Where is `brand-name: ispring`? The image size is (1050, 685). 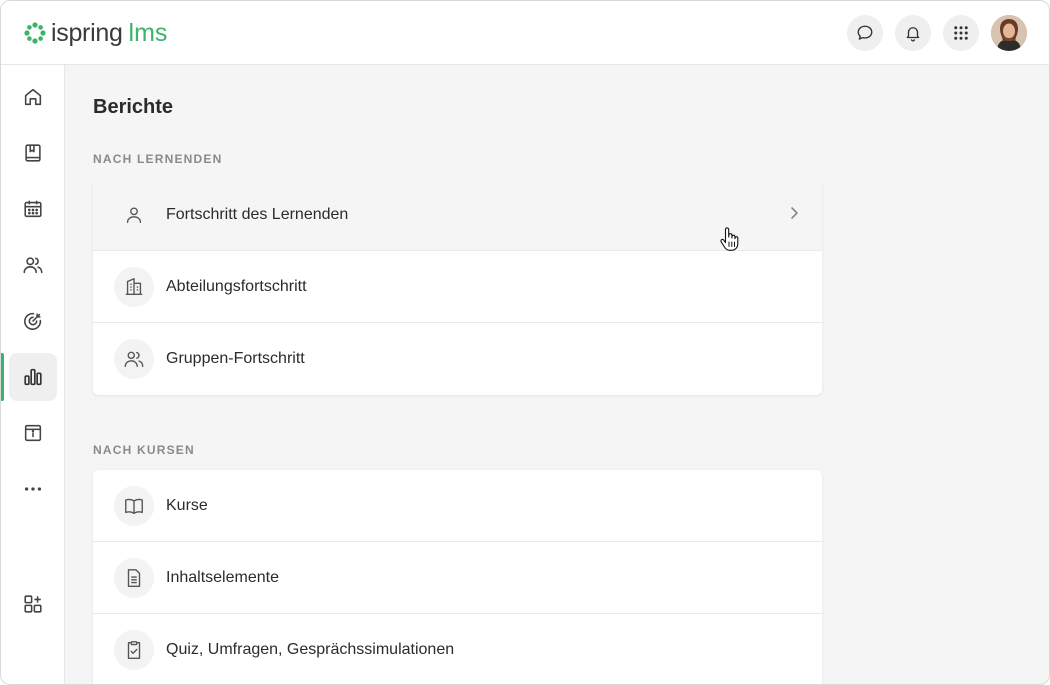 brand-name: ispring is located at coordinates (87, 33).